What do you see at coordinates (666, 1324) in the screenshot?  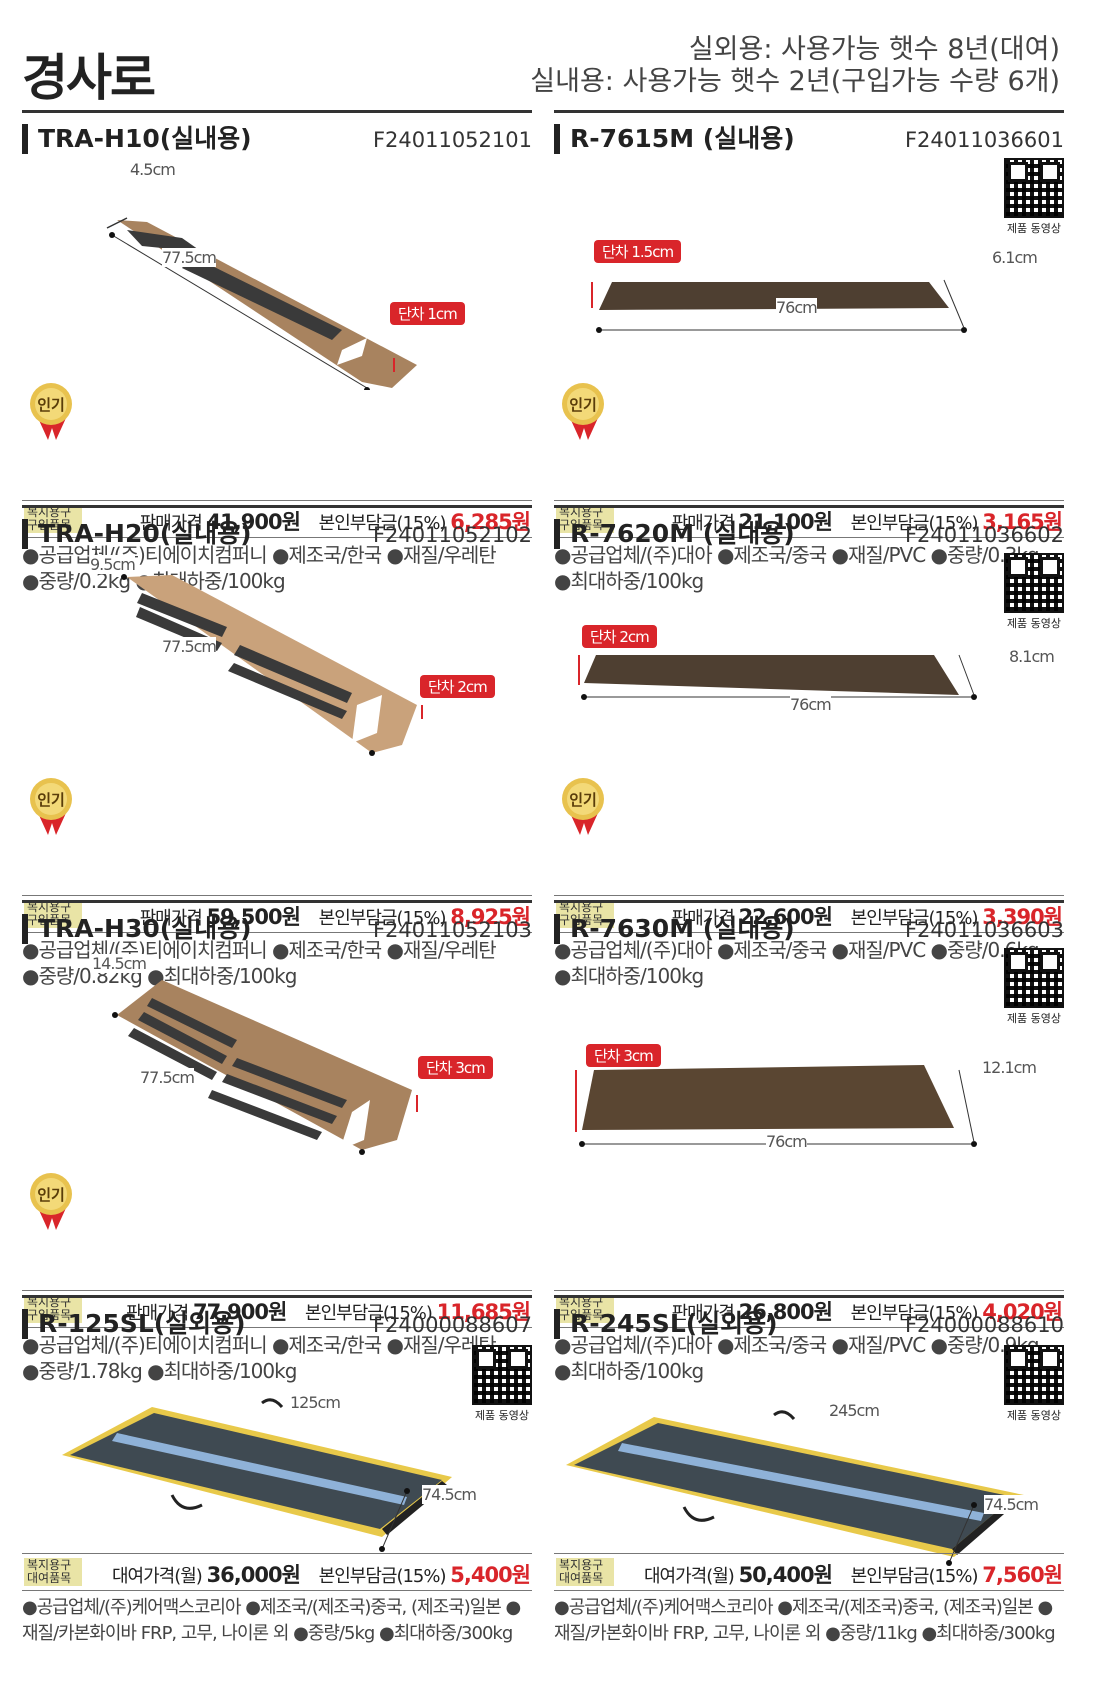 I see `product-name: R-245SL(실외용)` at bounding box center [666, 1324].